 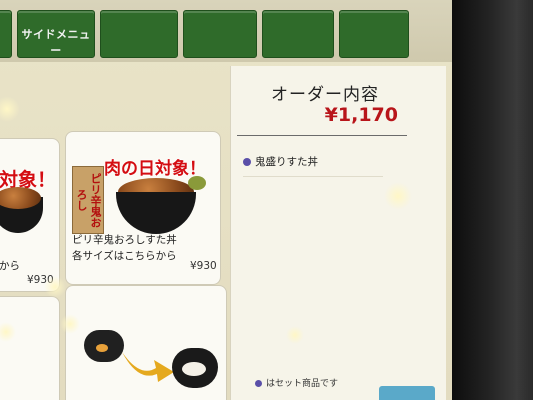 What do you see at coordinates (30, 215) in the screenshot?
I see `menu-card-partial: 対象！ から ¥930` at bounding box center [30, 215].